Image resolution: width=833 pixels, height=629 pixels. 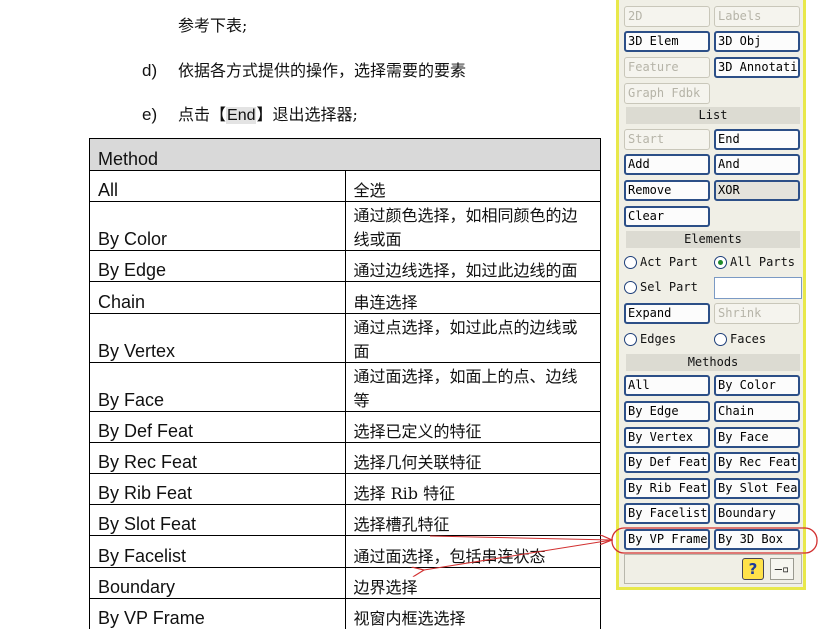 I want to click on arrow-to-boundary, so click(x=520, y=538).